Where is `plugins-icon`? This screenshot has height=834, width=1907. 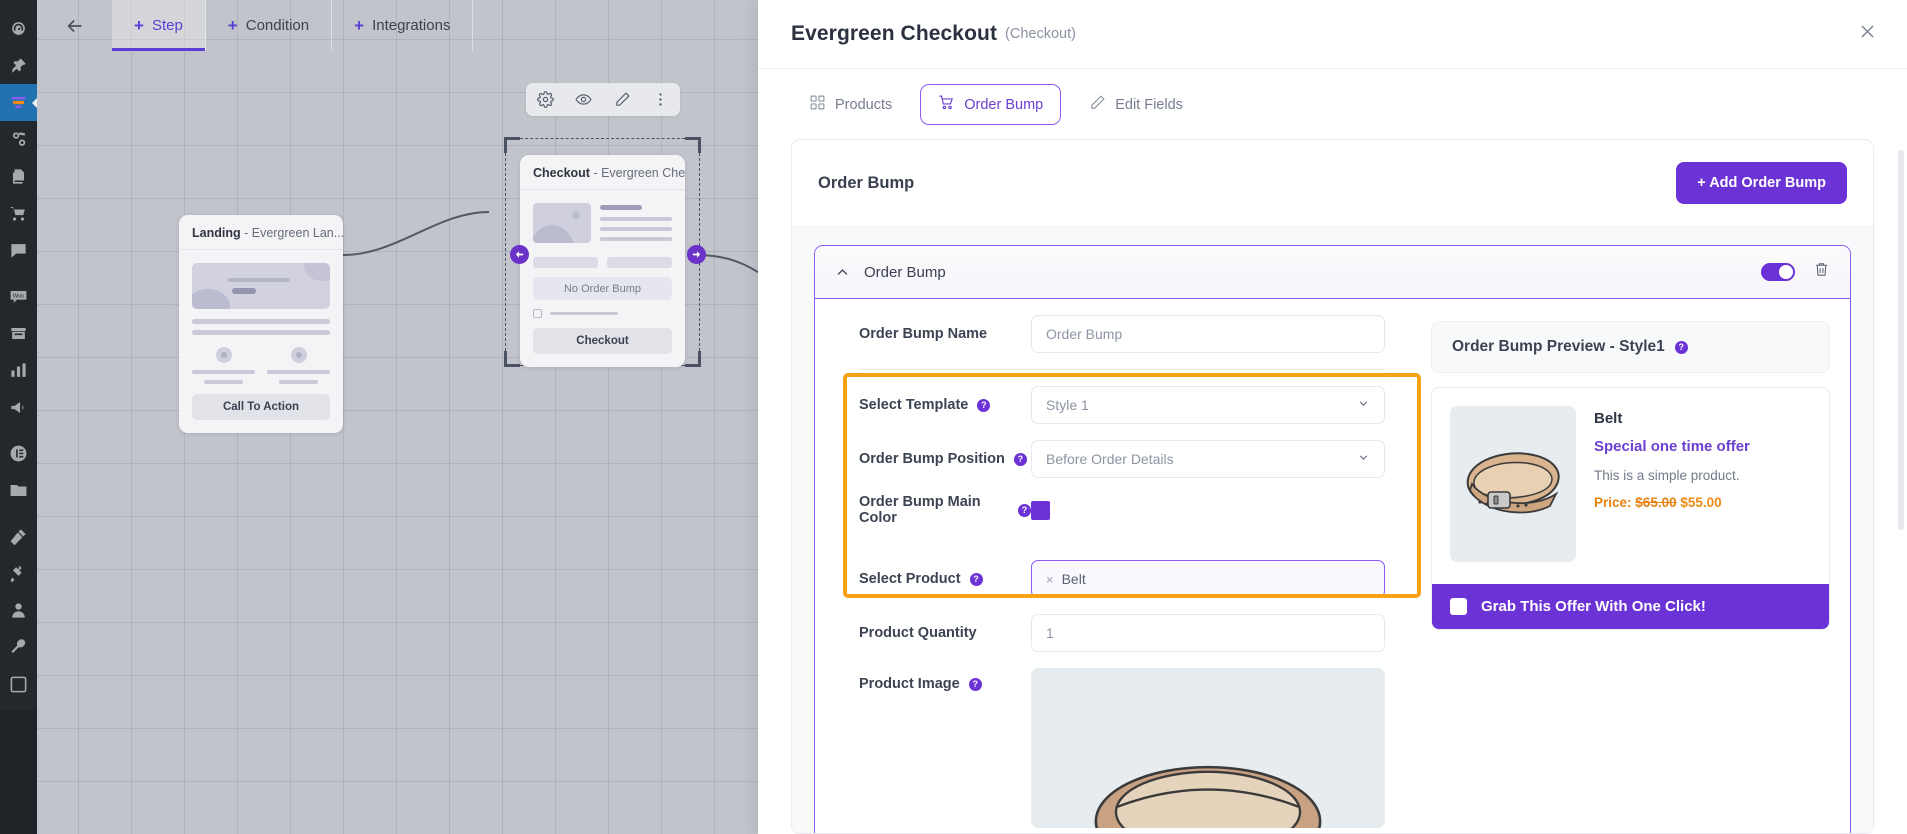 plugins-icon is located at coordinates (18, 573).